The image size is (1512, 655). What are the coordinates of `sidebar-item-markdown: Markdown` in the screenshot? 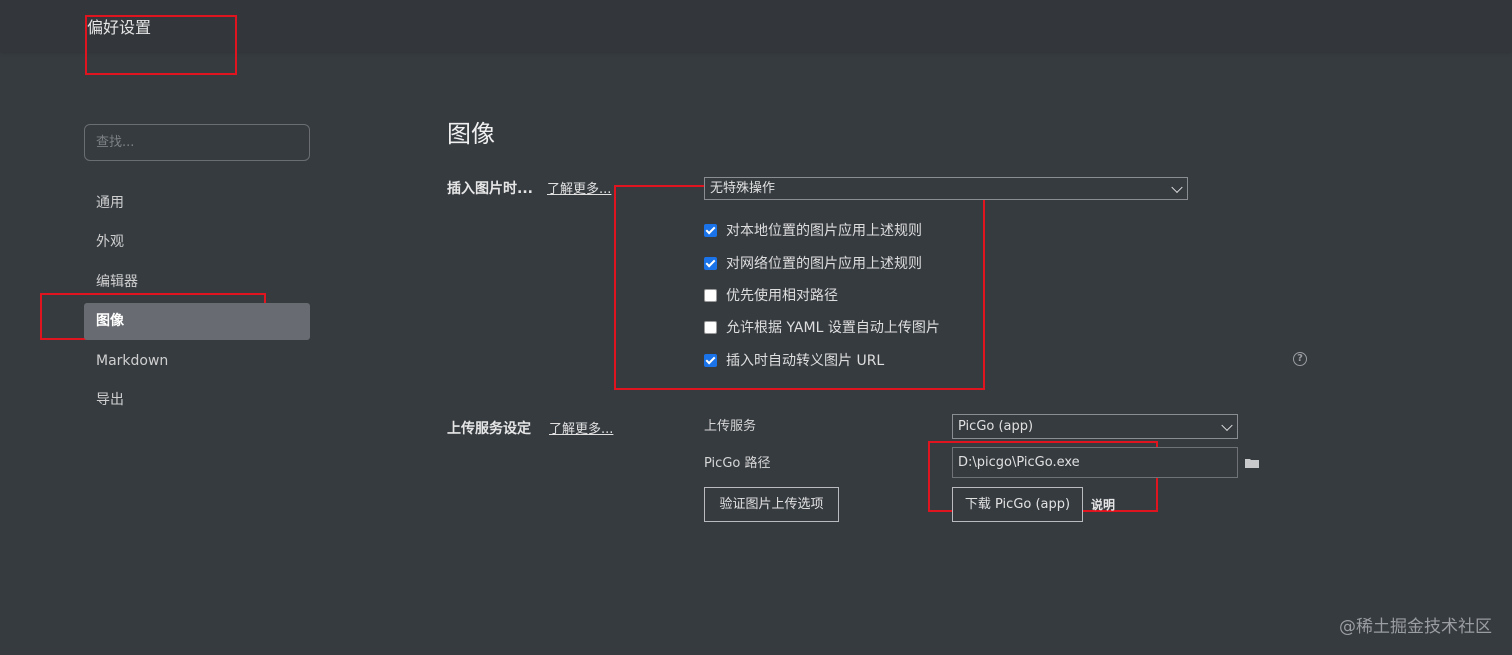 It's located at (197, 361).